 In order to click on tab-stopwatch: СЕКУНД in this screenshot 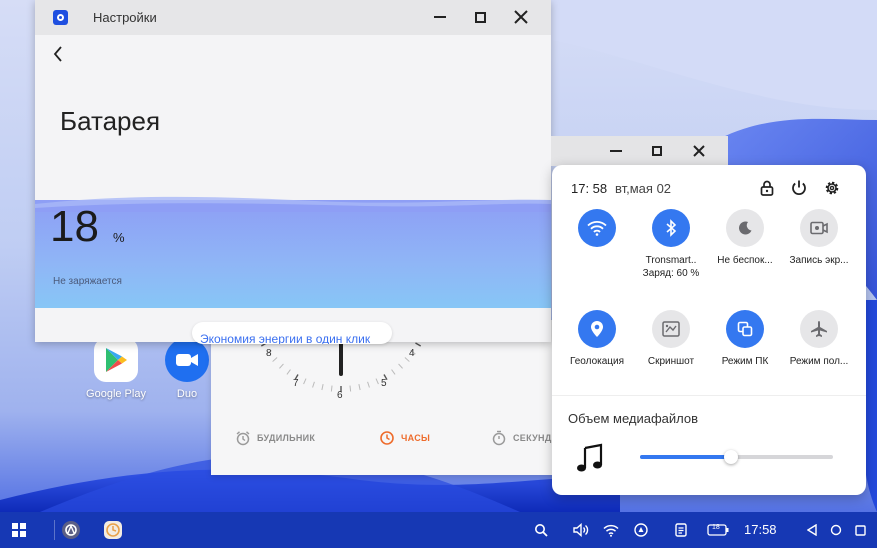, I will do `click(521, 438)`.